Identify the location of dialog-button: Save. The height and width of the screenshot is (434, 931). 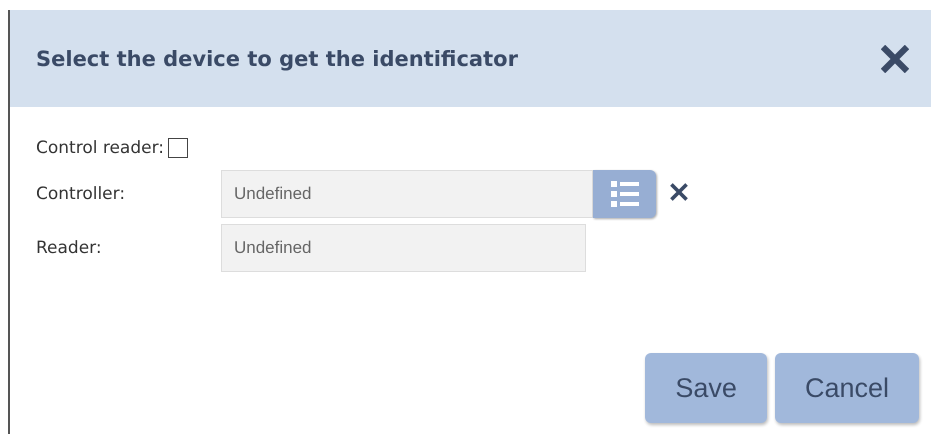
(706, 388).